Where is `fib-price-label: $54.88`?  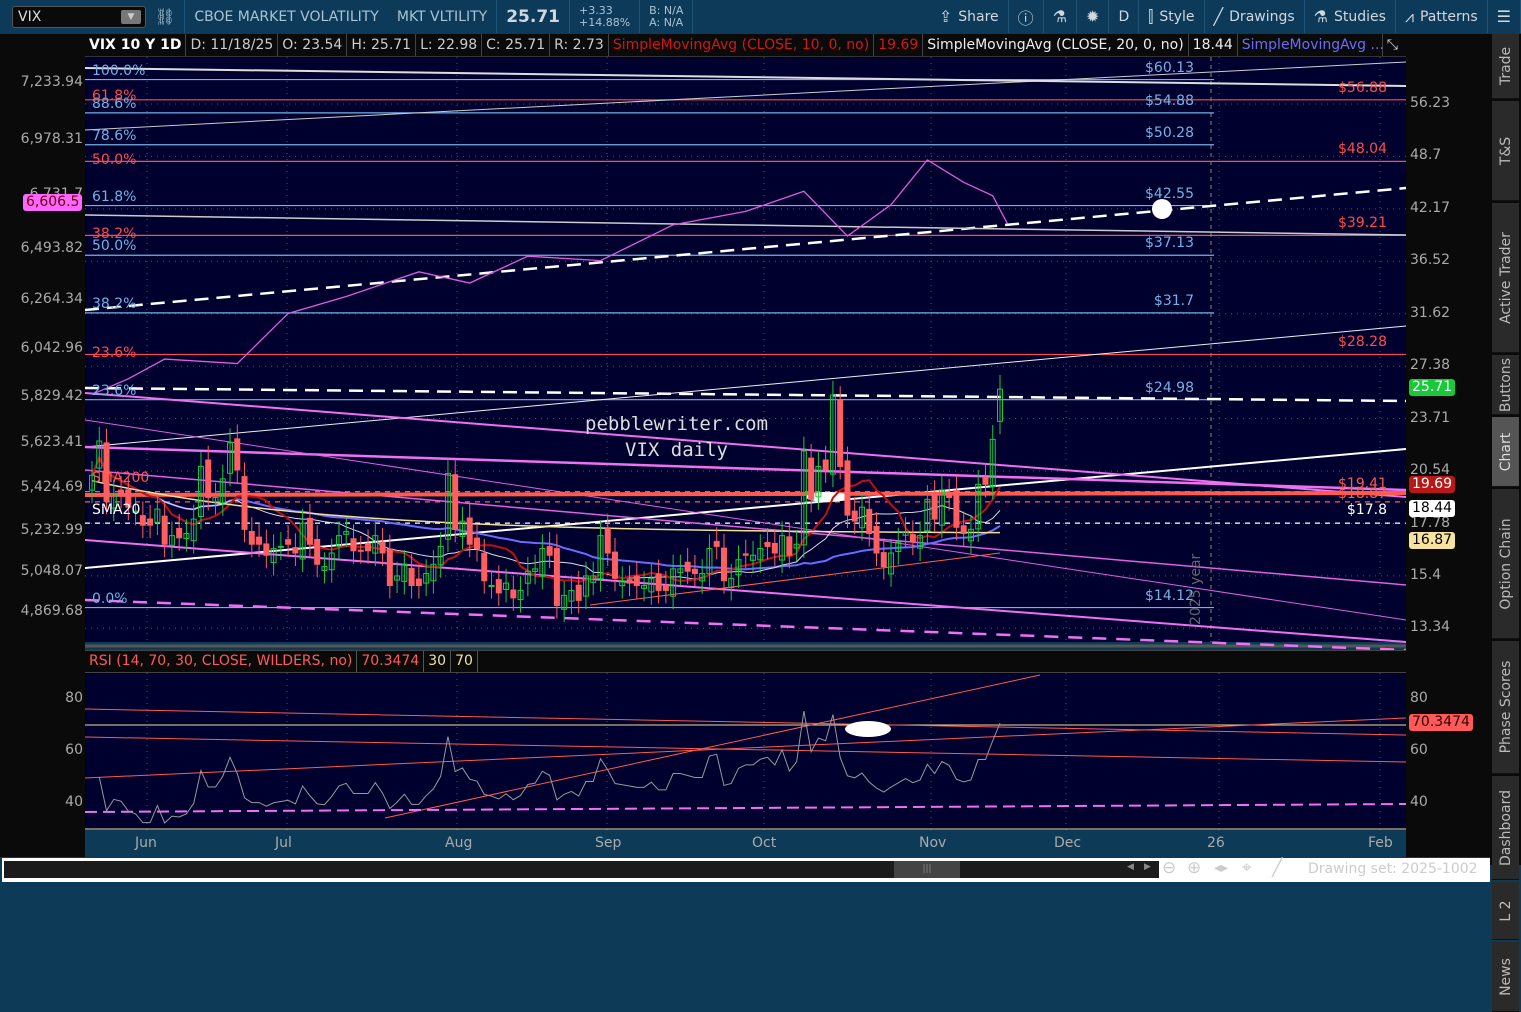 fib-price-label: $54.88 is located at coordinates (1169, 100).